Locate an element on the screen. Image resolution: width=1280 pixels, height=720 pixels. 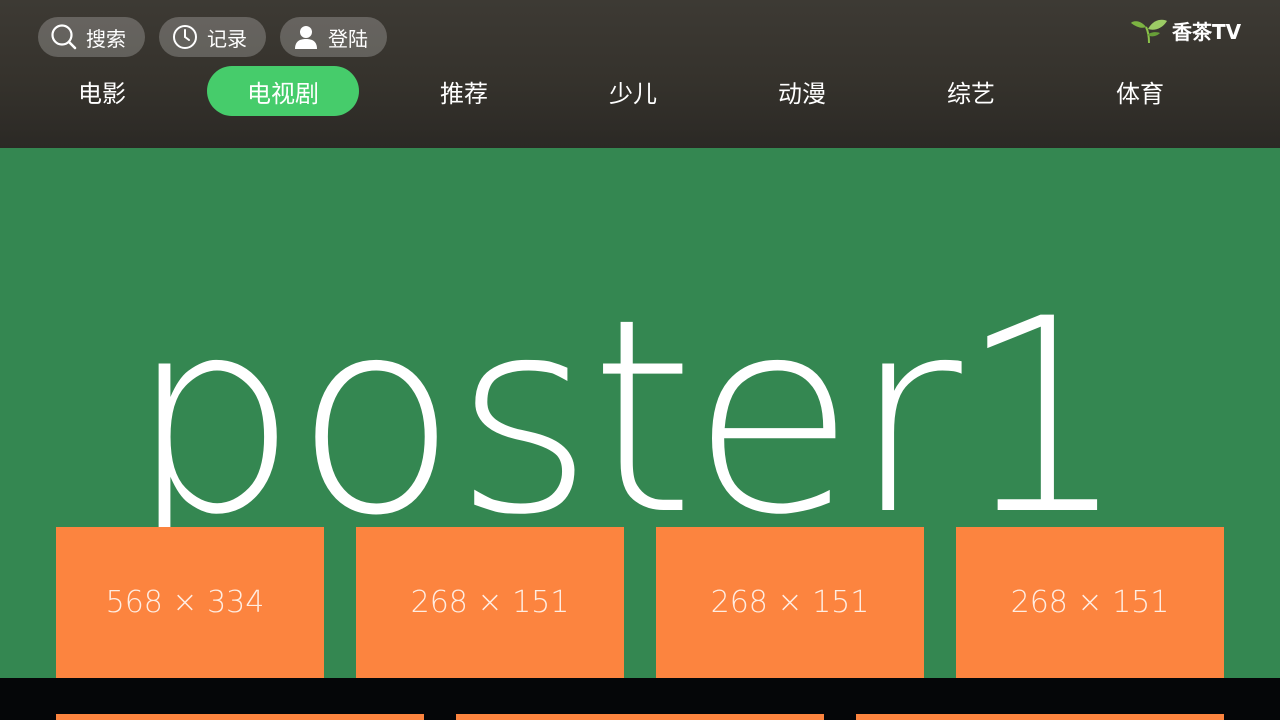
brand-logo: 香茶TV is located at coordinates (1185, 30).